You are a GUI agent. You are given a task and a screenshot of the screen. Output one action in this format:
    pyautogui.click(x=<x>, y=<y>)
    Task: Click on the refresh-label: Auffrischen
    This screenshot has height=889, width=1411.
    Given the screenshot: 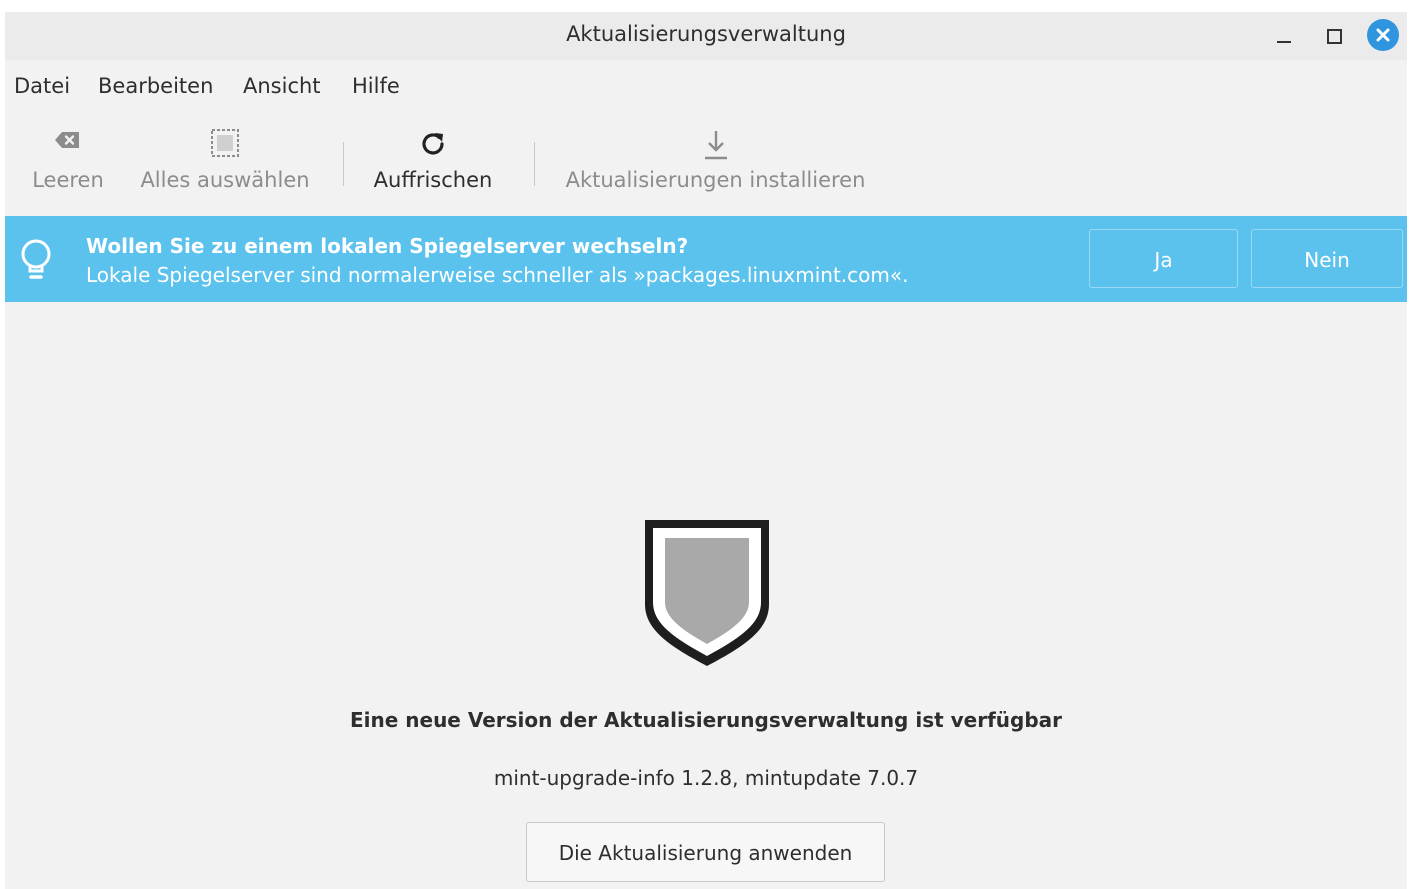 What is the action you would take?
    pyautogui.click(x=433, y=180)
    